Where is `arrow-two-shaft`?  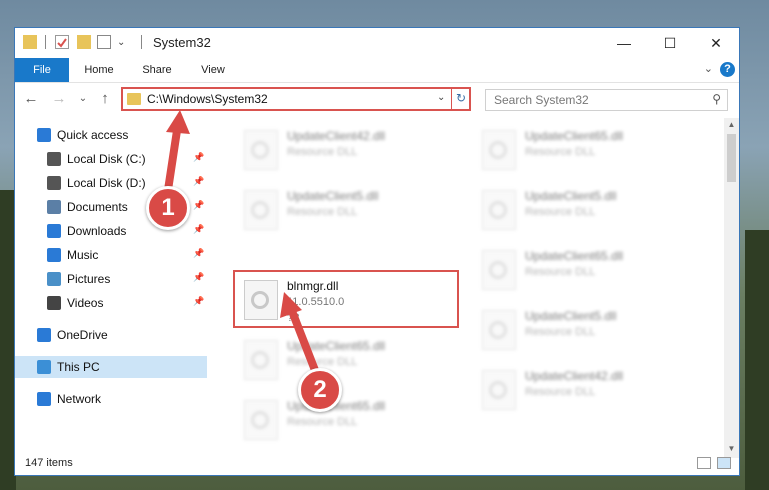 arrow-two-shaft is located at coordinates (304, 342).